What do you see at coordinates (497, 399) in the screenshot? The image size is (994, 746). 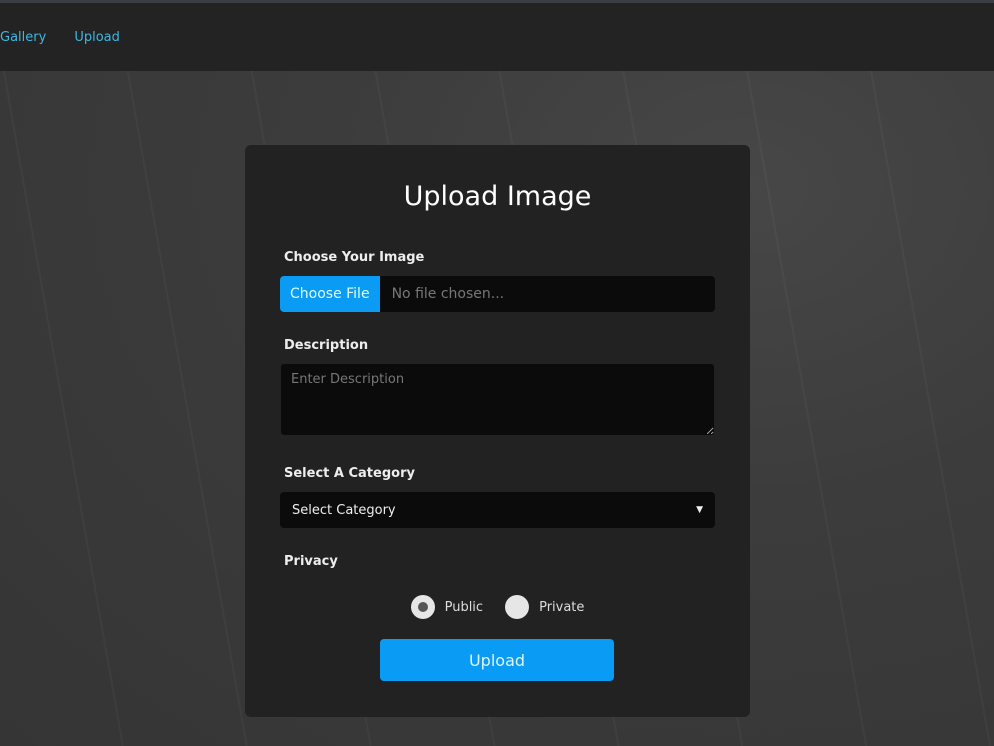 I see `description-input` at bounding box center [497, 399].